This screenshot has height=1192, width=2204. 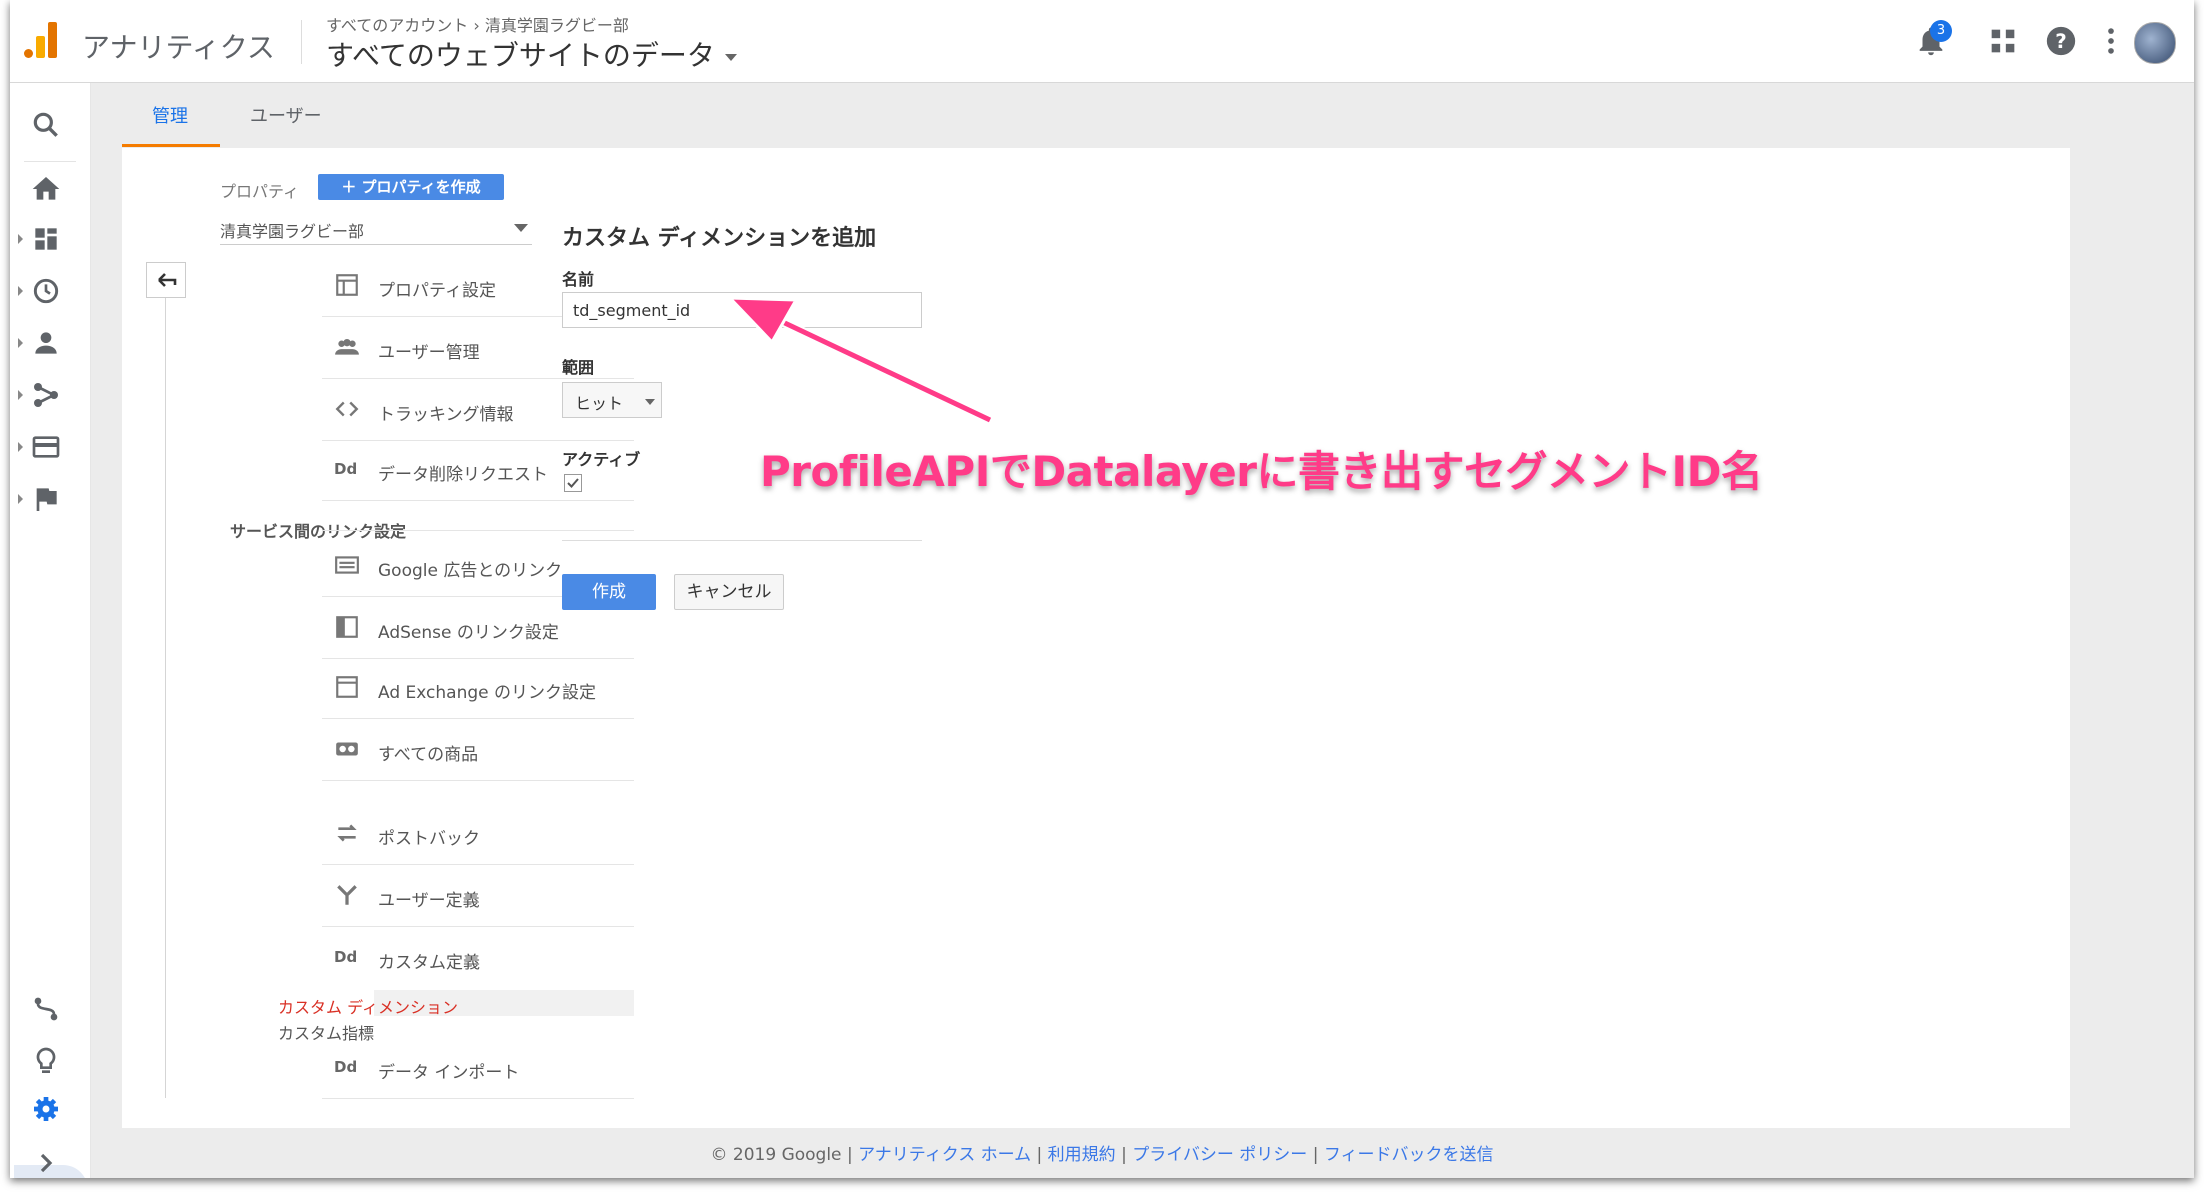 What do you see at coordinates (170, 115) in the screenshot?
I see `tab-admin: 管理` at bounding box center [170, 115].